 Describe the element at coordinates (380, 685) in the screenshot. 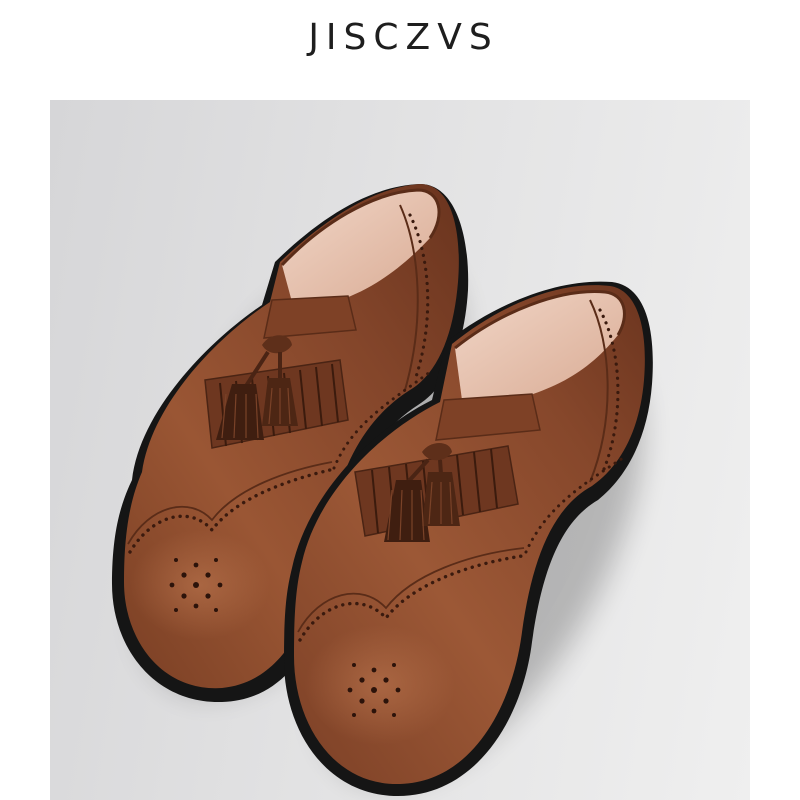

I see `right-shoe-toe-highlight` at that location.